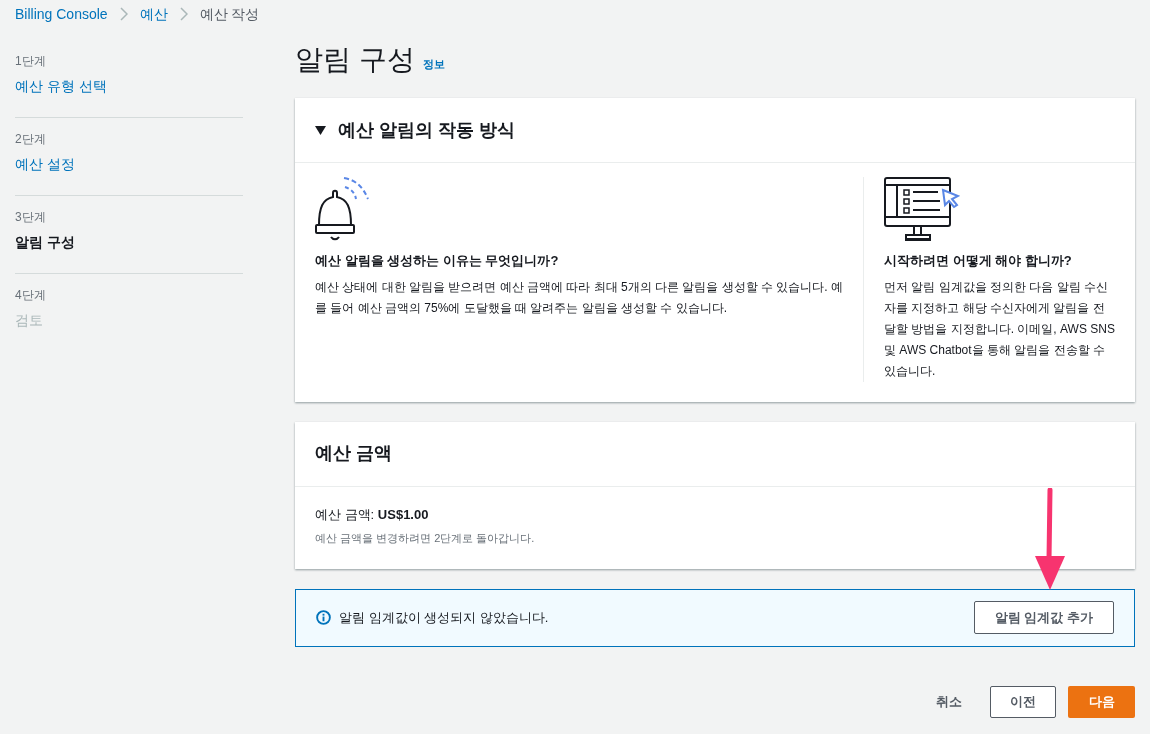 The width and height of the screenshot is (1150, 734). What do you see at coordinates (715, 454) in the screenshot?
I see `panel-title: 예산 금액` at bounding box center [715, 454].